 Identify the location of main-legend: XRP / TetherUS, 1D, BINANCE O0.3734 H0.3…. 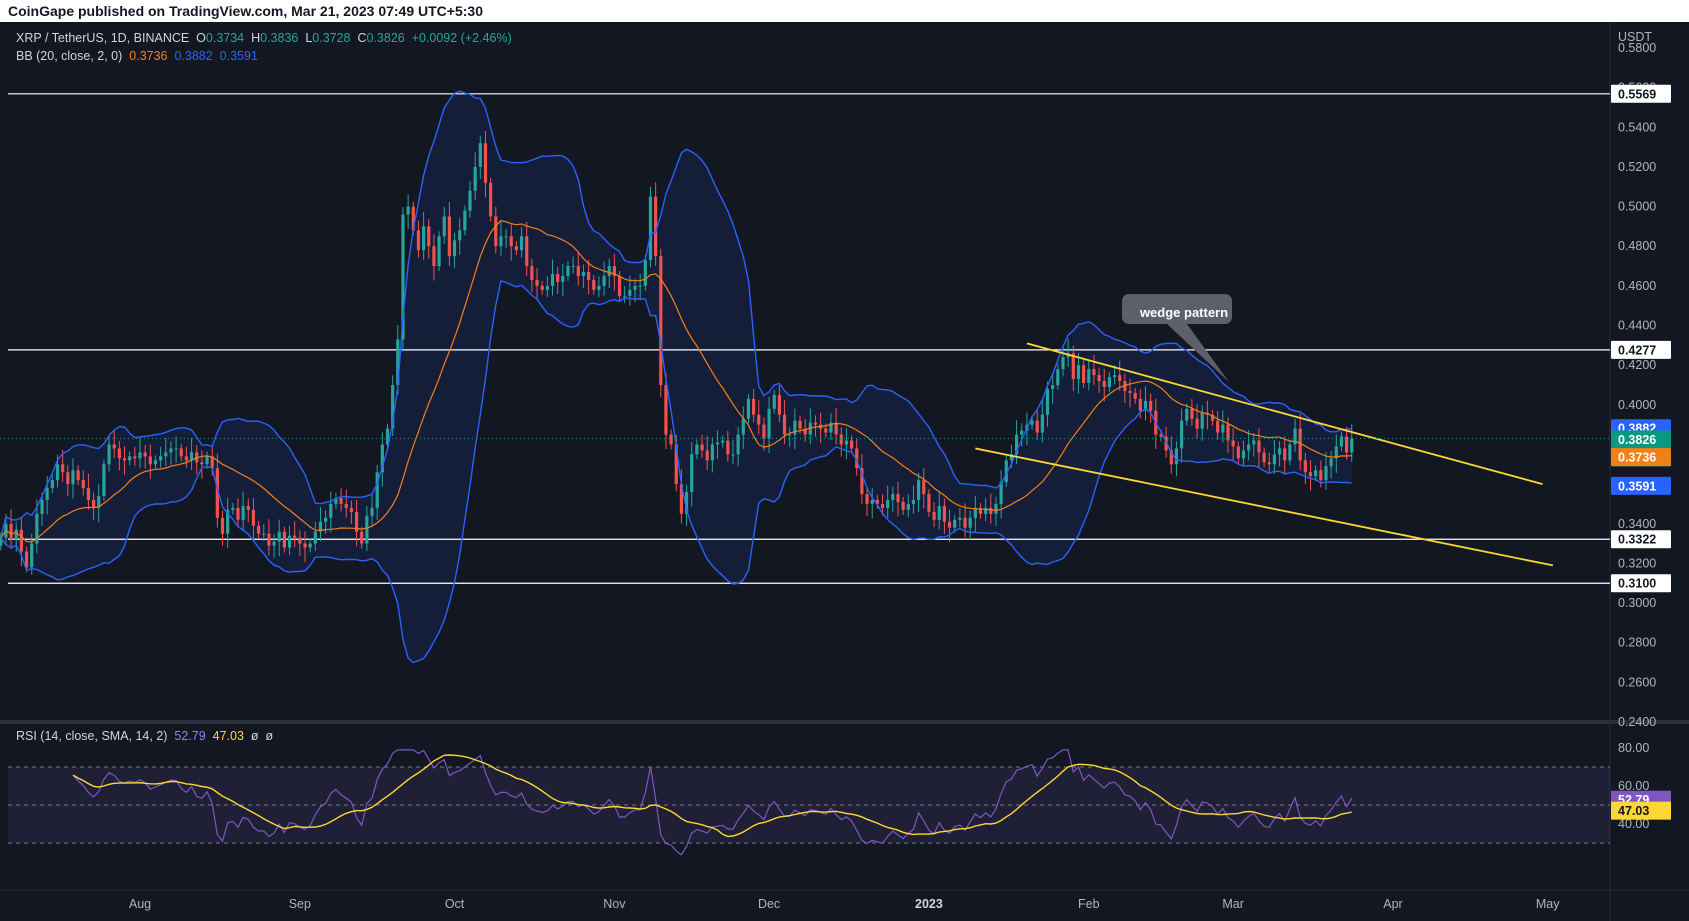
(264, 38).